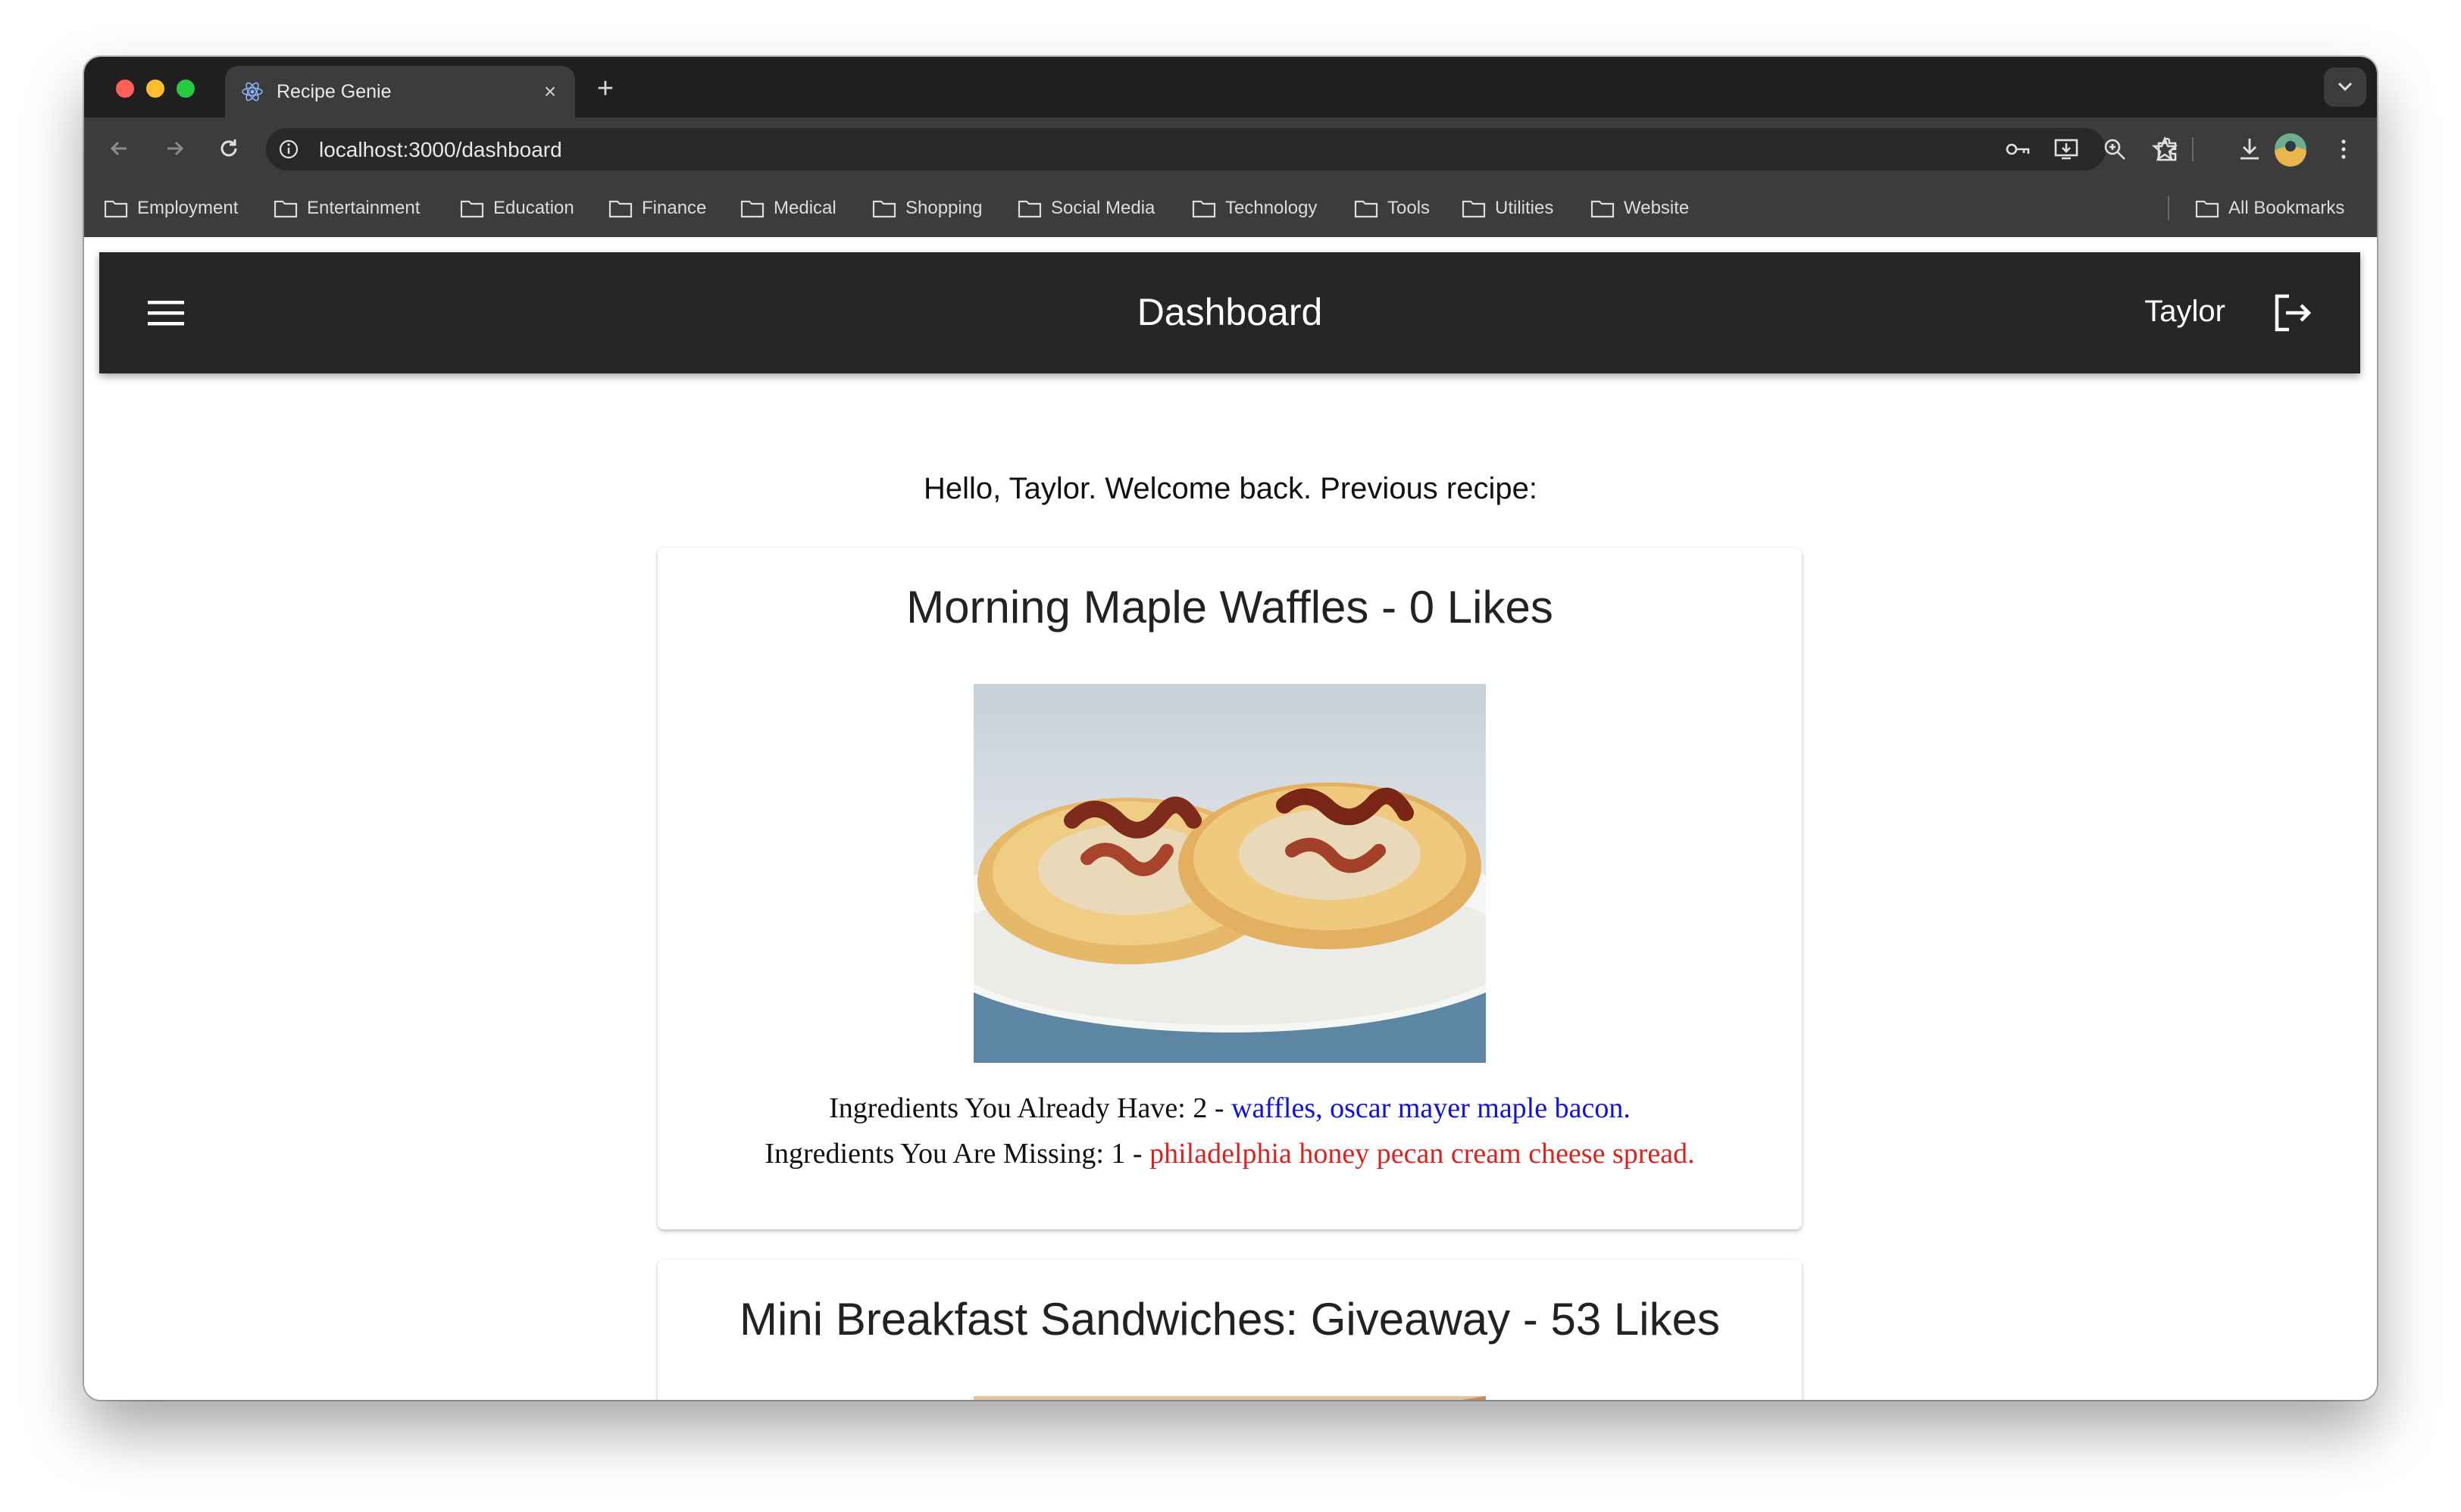 The height and width of the screenshot is (1512, 2461). Describe the element at coordinates (2168, 149) in the screenshot. I see `extensions-icon` at that location.